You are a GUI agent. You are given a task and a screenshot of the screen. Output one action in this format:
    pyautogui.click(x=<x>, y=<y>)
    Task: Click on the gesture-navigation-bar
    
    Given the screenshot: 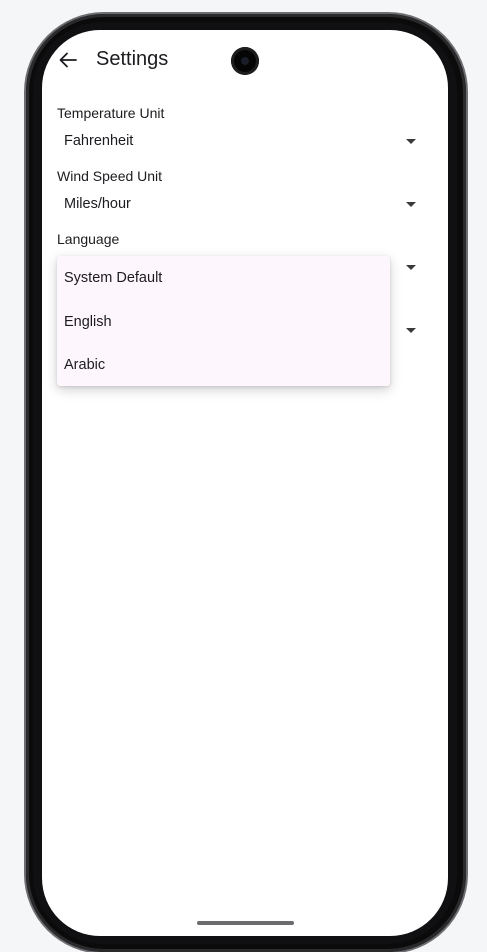 What is the action you would take?
    pyautogui.click(x=245, y=923)
    